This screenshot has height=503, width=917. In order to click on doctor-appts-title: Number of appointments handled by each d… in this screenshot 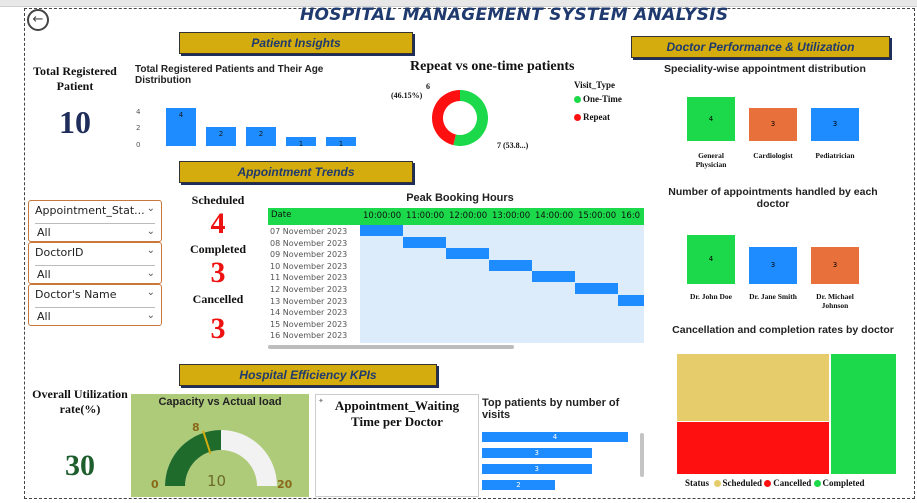, I will do `click(773, 198)`.